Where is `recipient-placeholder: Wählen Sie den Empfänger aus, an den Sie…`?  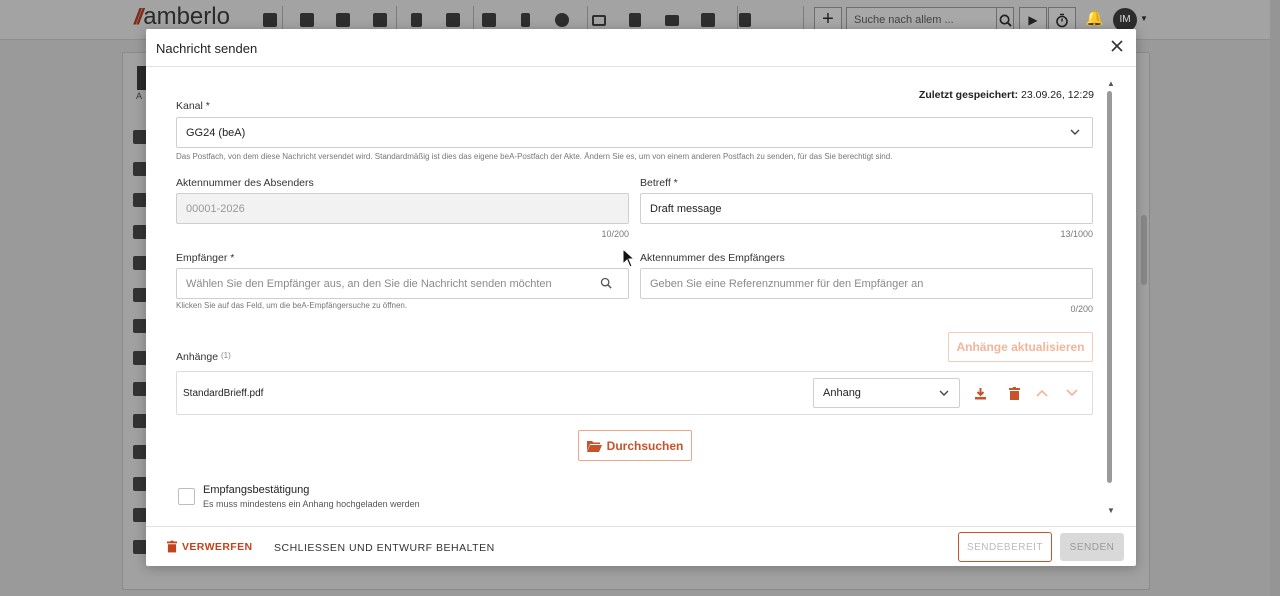 recipient-placeholder: Wählen Sie den Empfänger aus, an den Sie… is located at coordinates (369, 283).